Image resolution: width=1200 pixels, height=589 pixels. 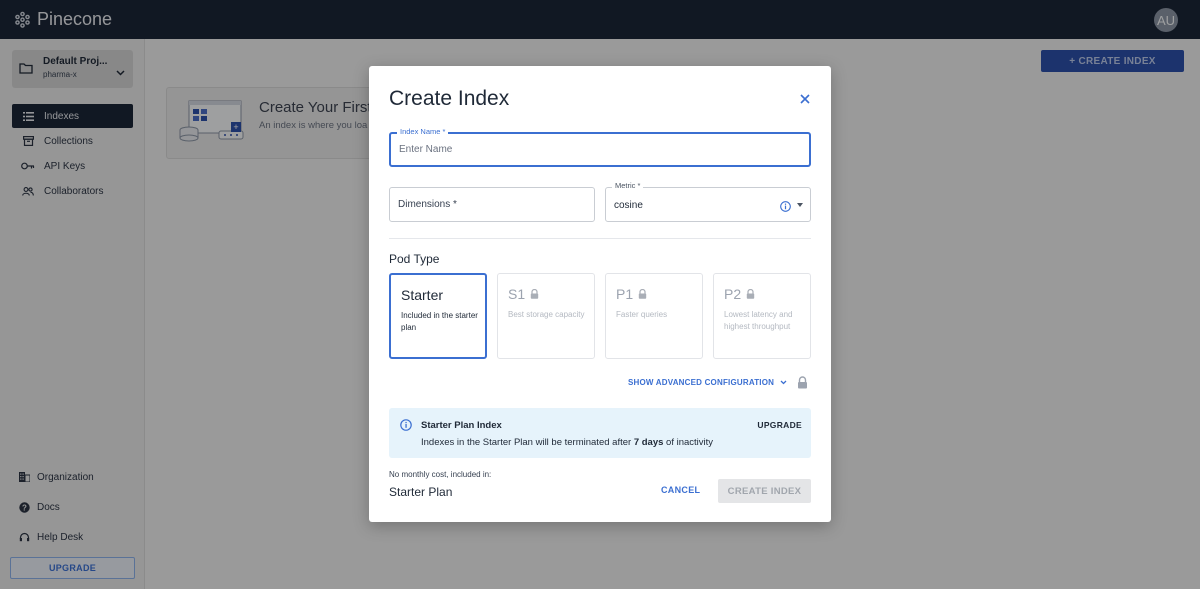 What do you see at coordinates (628, 185) in the screenshot?
I see `metric-label: Metric *` at bounding box center [628, 185].